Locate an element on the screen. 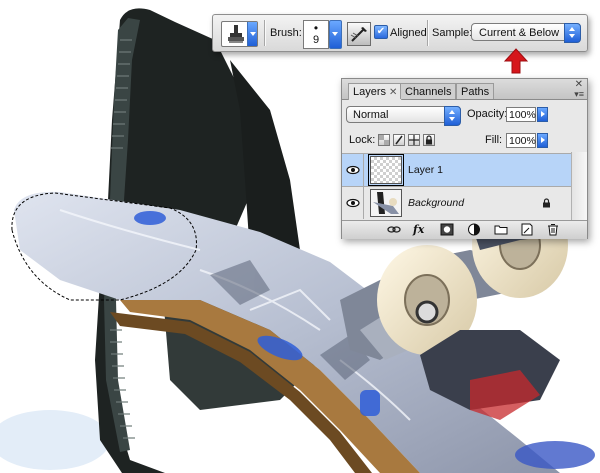  move-arrows-icon is located at coordinates (414, 140).